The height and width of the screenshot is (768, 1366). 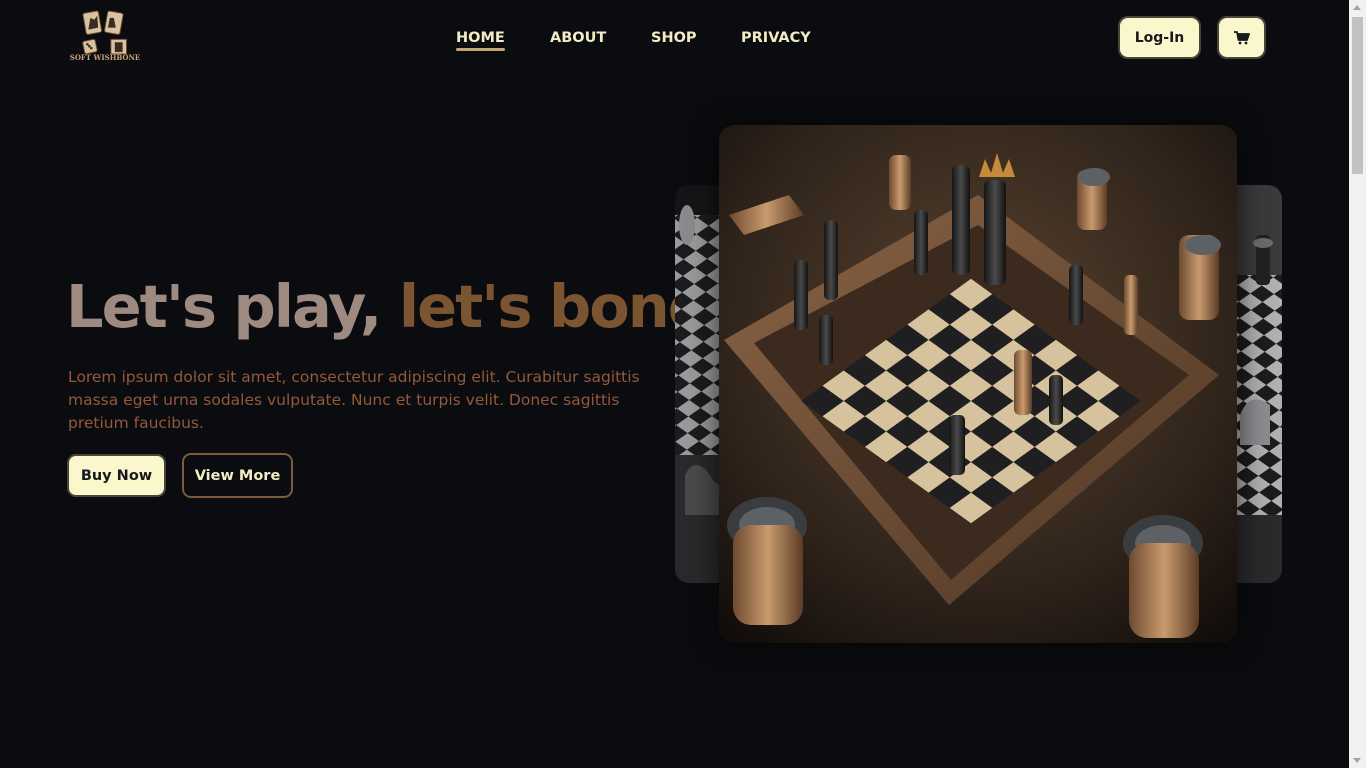 What do you see at coordinates (480, 39) in the screenshot?
I see `nav-home: HOME` at bounding box center [480, 39].